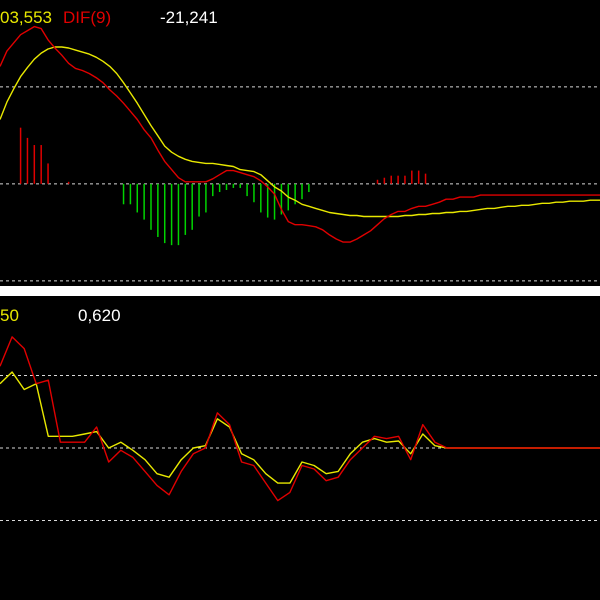 This screenshot has height=600, width=600. I want to click on osc-legend-value-1: 50, so click(9, 315).